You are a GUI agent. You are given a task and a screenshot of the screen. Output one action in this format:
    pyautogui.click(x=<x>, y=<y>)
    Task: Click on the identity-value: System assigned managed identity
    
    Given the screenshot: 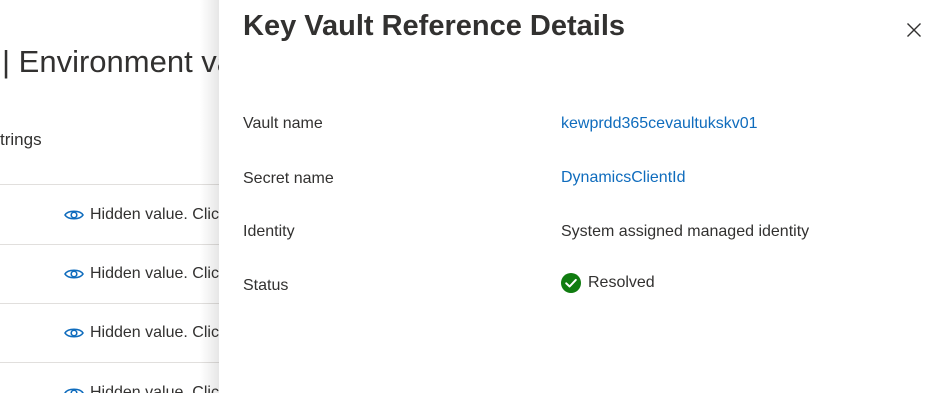 What is the action you would take?
    pyautogui.click(x=685, y=231)
    